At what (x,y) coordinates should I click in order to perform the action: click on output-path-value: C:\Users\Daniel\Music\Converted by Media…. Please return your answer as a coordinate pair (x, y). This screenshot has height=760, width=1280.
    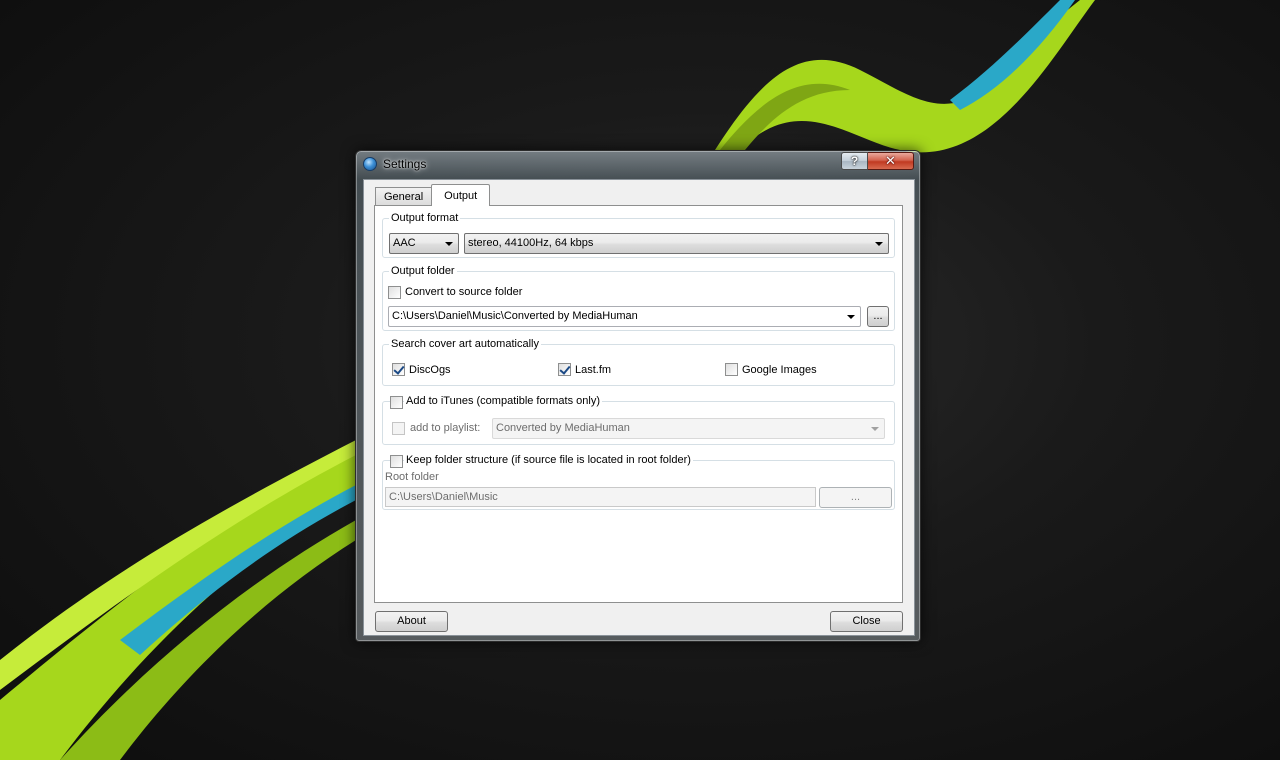
    Looking at the image, I should click on (515, 316).